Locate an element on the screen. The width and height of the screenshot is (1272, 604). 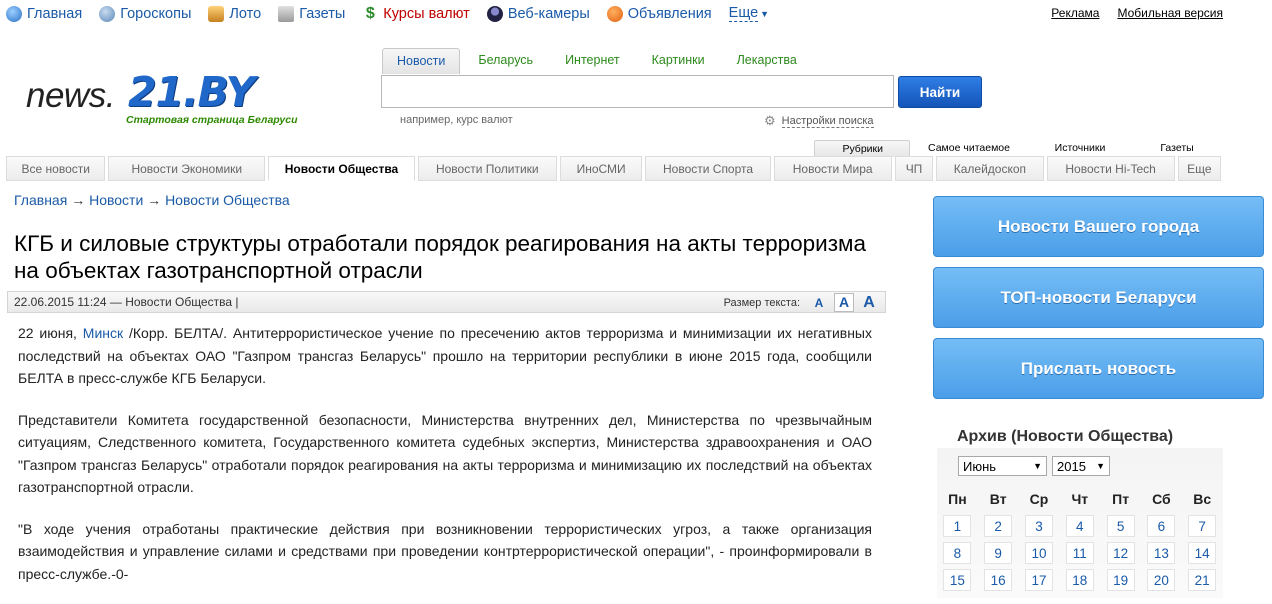
calendar-day: 17 is located at coordinates (1038, 580).